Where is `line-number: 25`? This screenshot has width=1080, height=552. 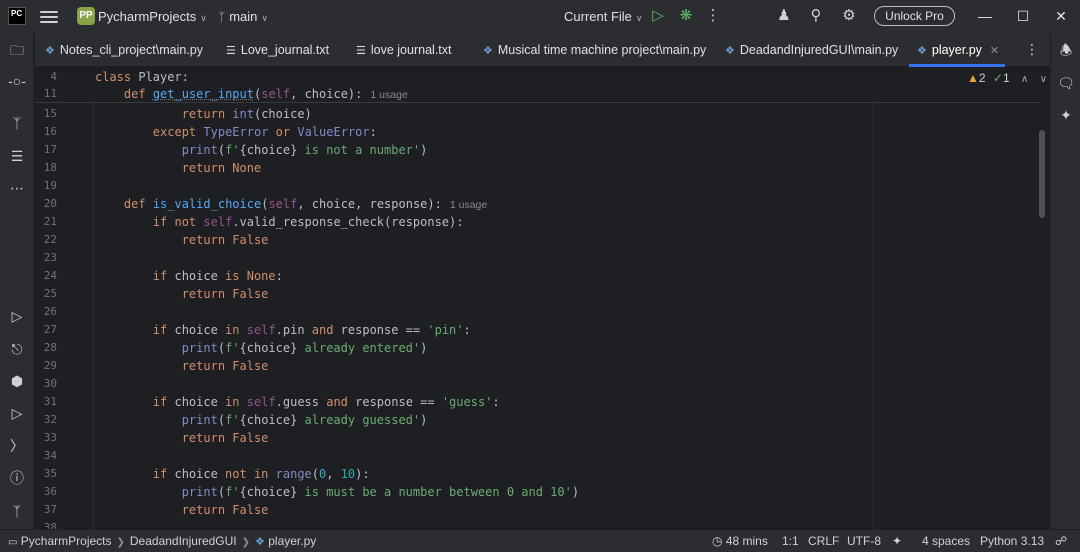
line-number: 25 is located at coordinates (50, 293).